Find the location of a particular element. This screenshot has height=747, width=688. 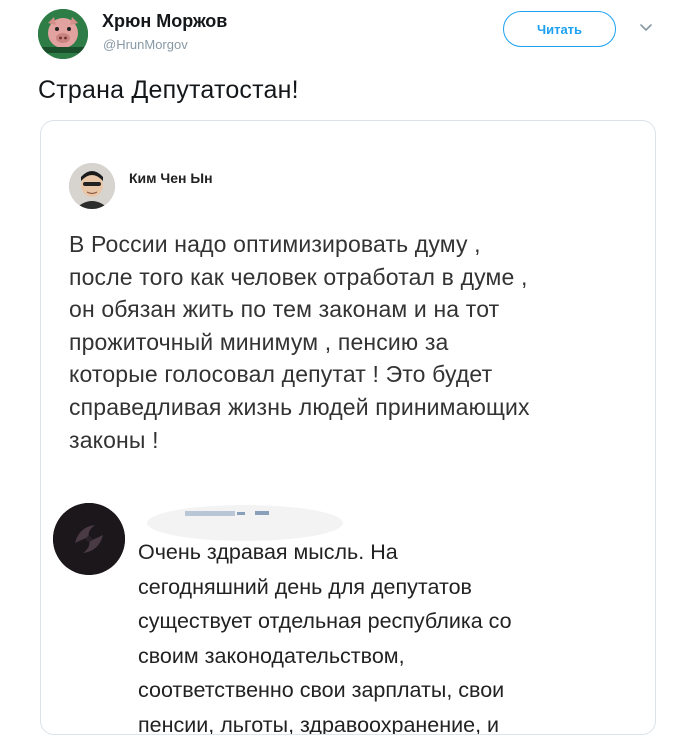

author-avatar is located at coordinates (63, 34).